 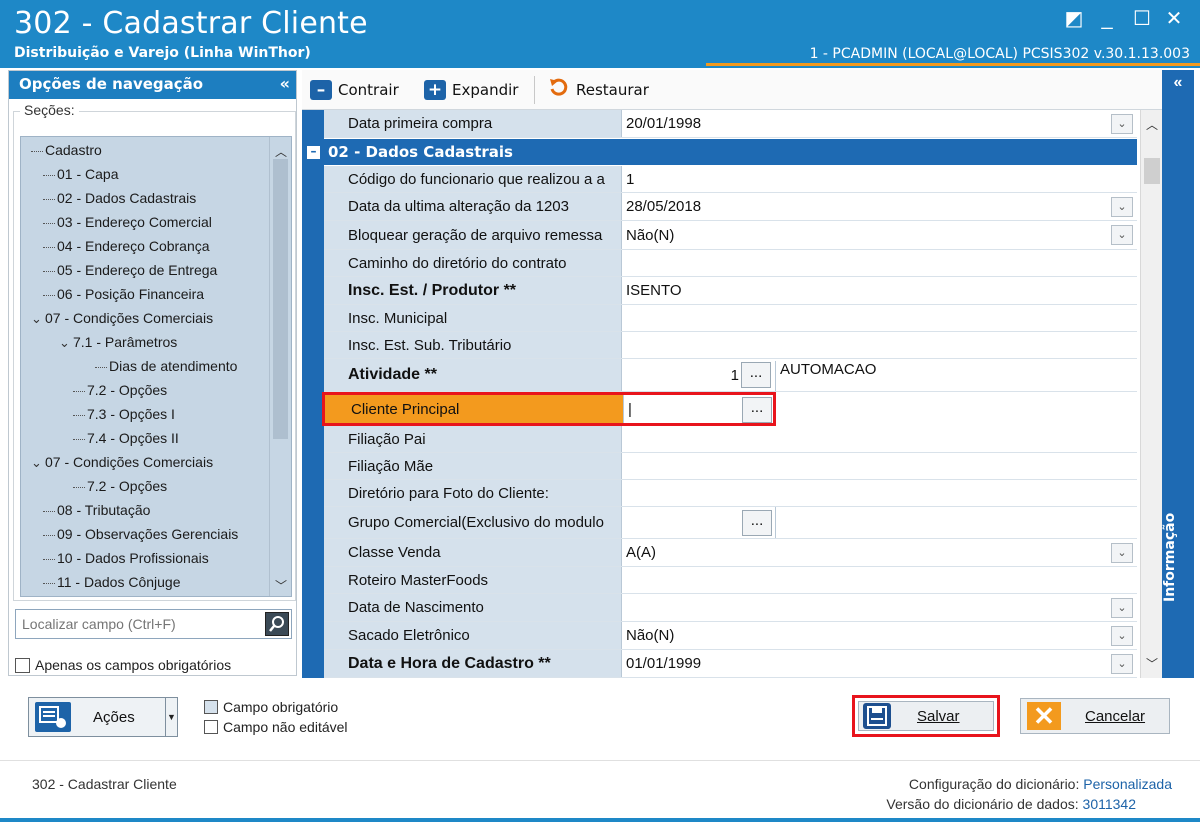 What do you see at coordinates (730, 636) in the screenshot?
I see `grid-row-sacado-eletronico: Sacado Eletrônico Não(N) ⌄` at bounding box center [730, 636].